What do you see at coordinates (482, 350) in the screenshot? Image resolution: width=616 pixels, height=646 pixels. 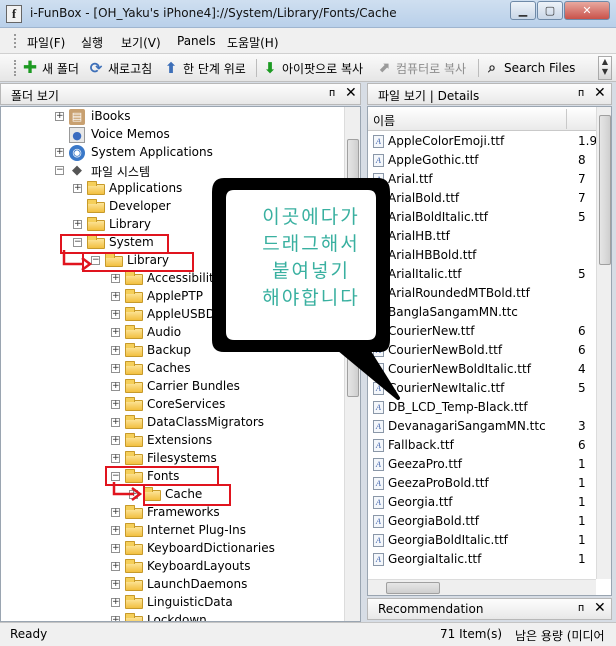 I see `file-row: A CourierNewBold.ttf 6` at bounding box center [482, 350].